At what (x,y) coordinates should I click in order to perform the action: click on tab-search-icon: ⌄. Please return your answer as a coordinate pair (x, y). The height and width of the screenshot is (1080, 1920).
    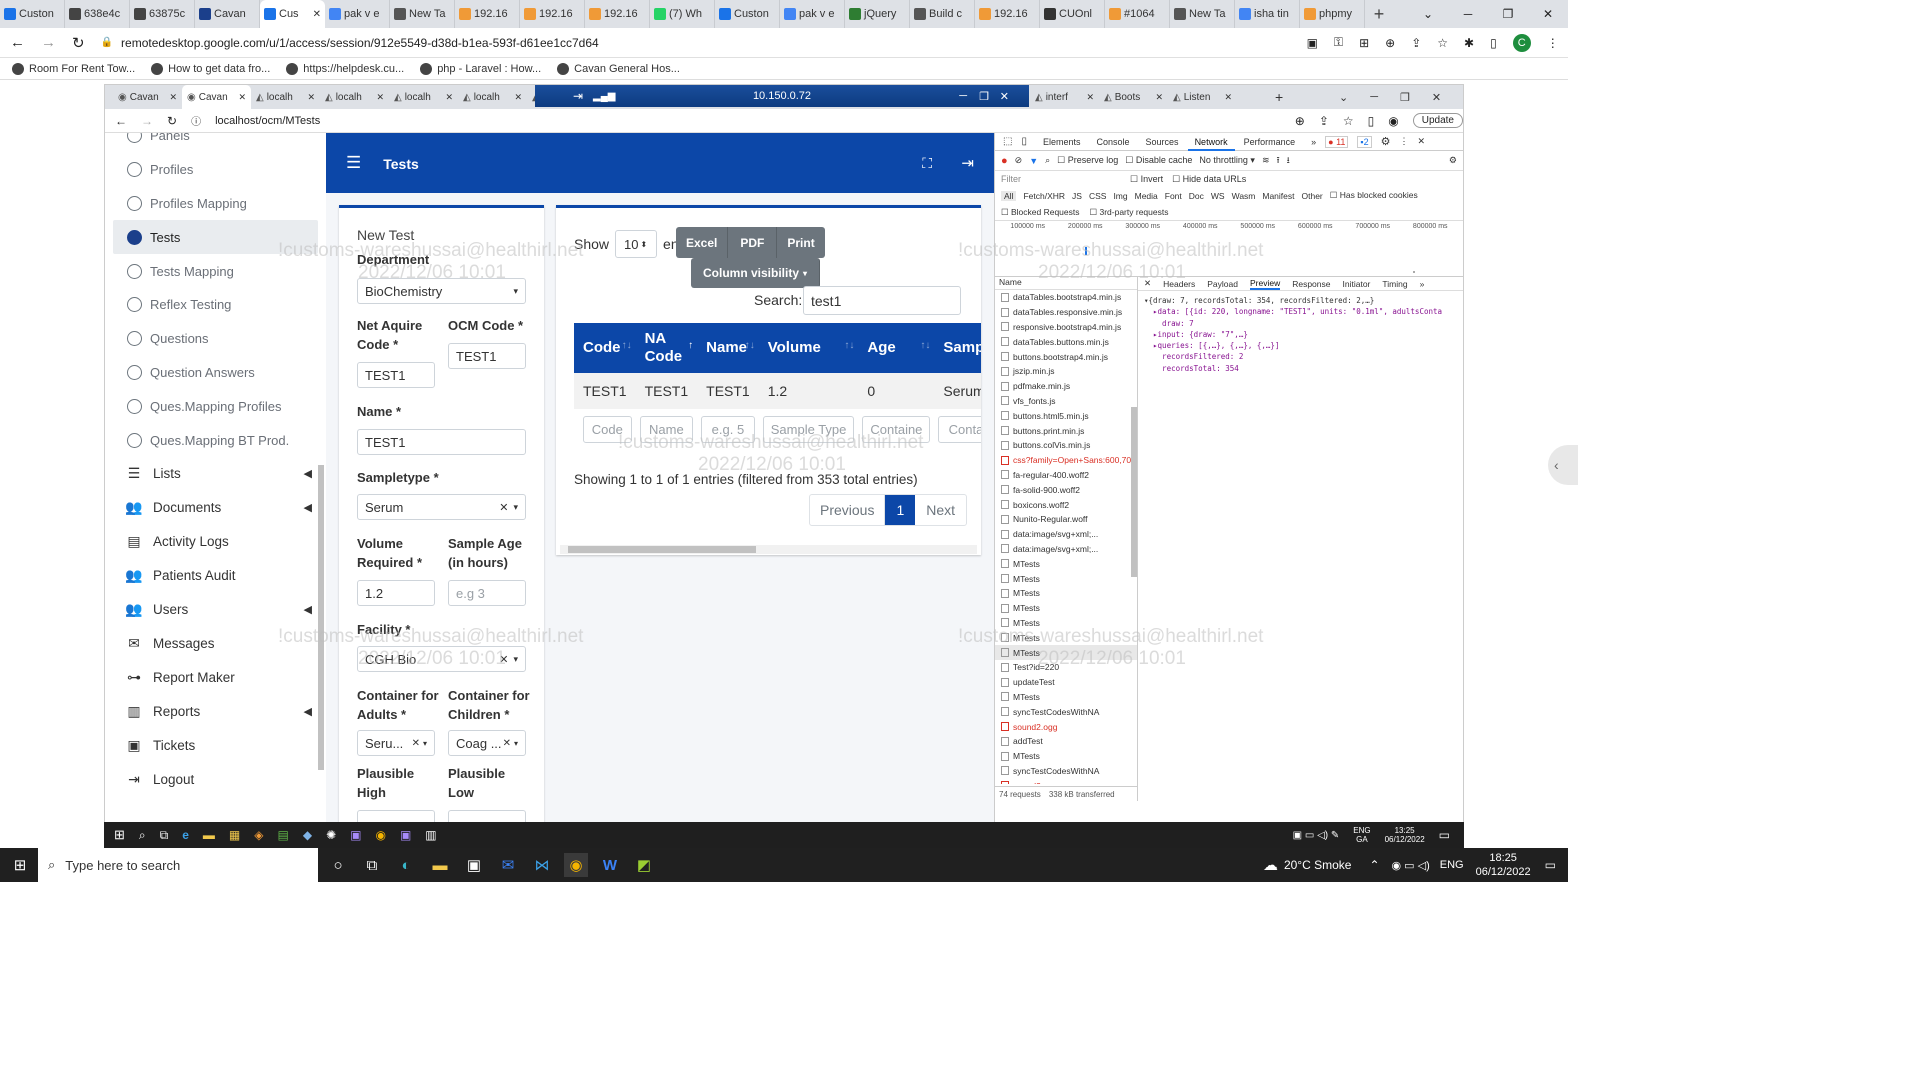
    Looking at the image, I should click on (1428, 14).